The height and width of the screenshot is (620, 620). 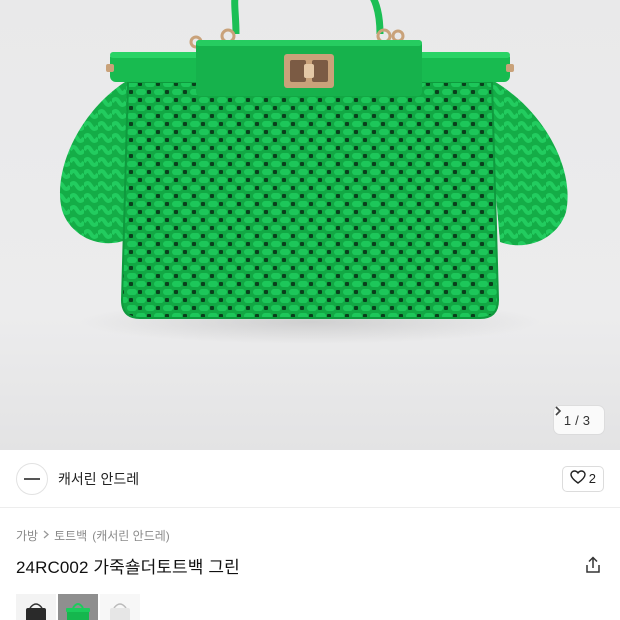 I want to click on chevron-right-icon, so click(x=46, y=536).